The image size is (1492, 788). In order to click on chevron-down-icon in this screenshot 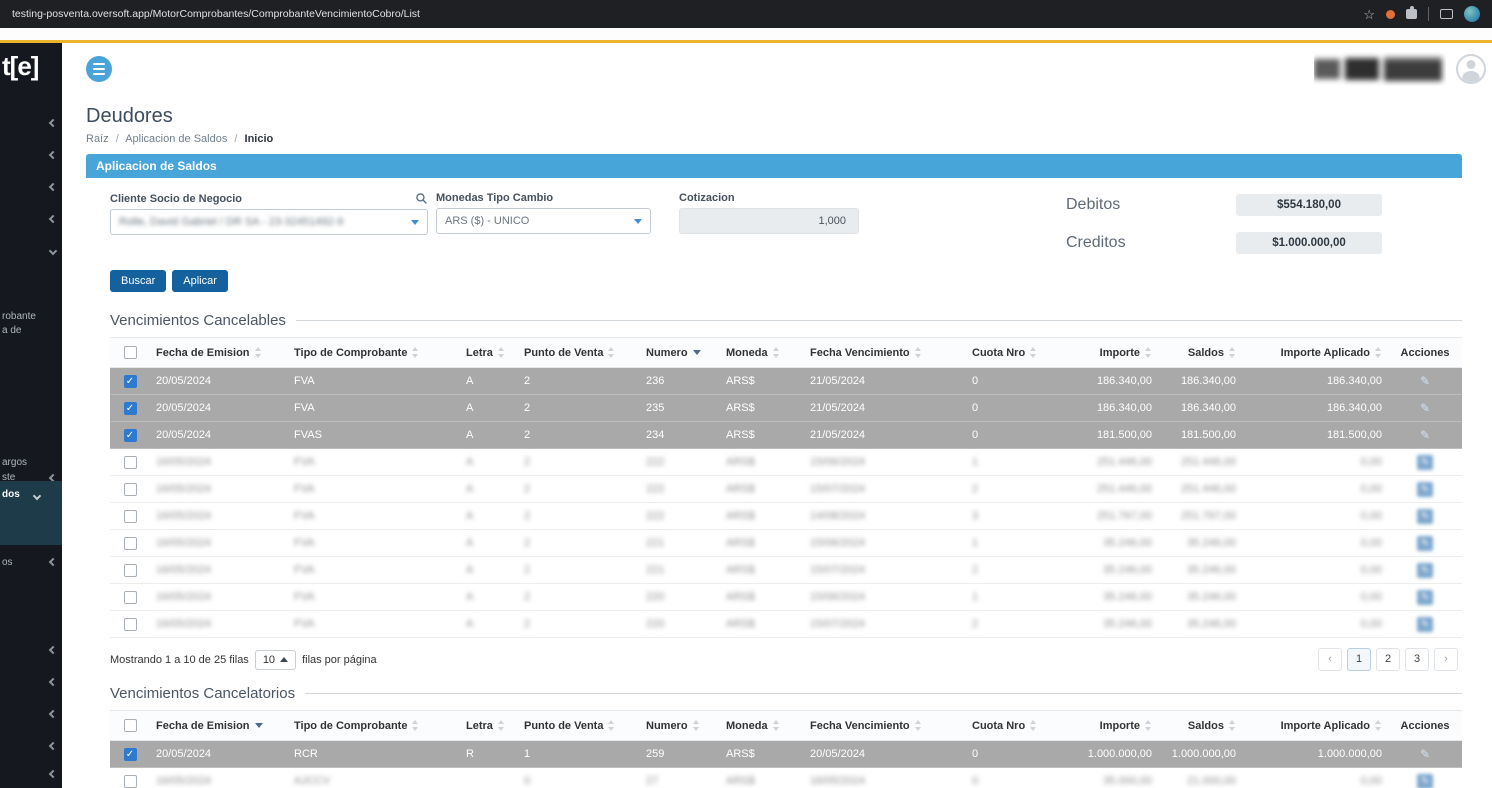, I will do `click(53, 251)`.